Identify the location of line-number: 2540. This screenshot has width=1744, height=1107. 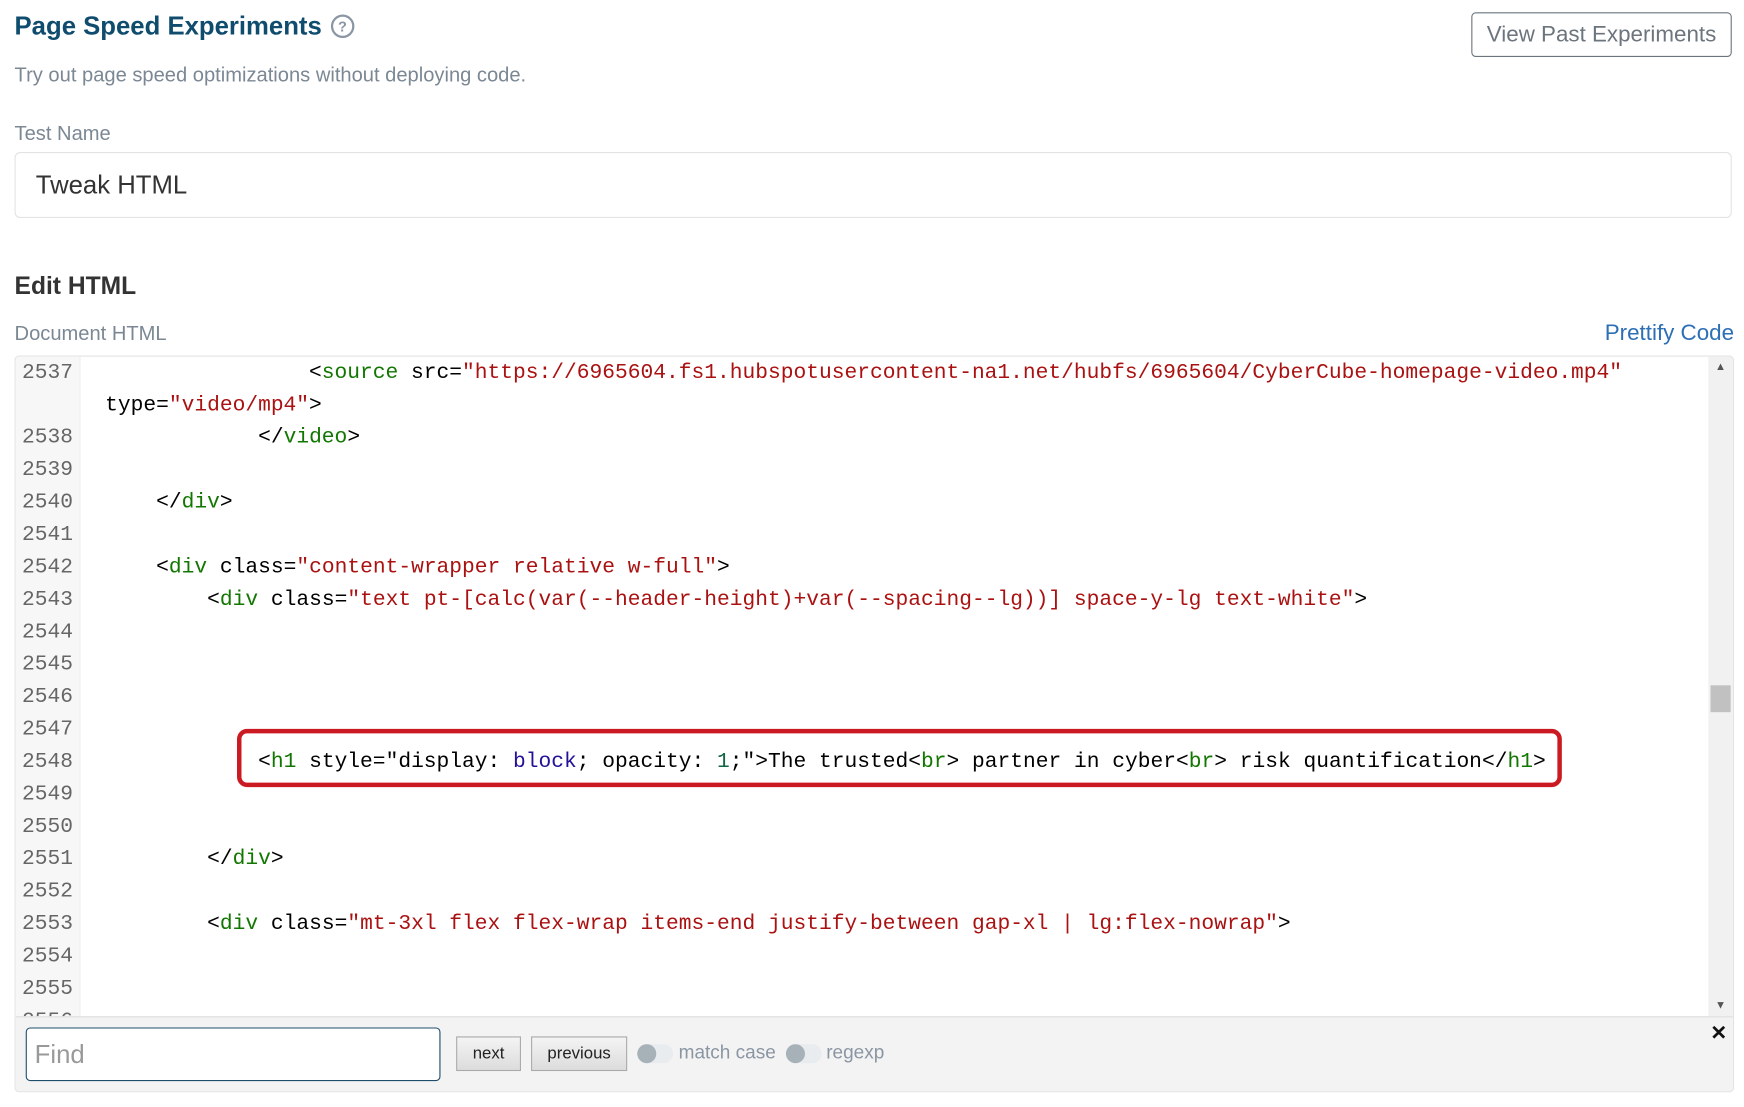
(48, 502).